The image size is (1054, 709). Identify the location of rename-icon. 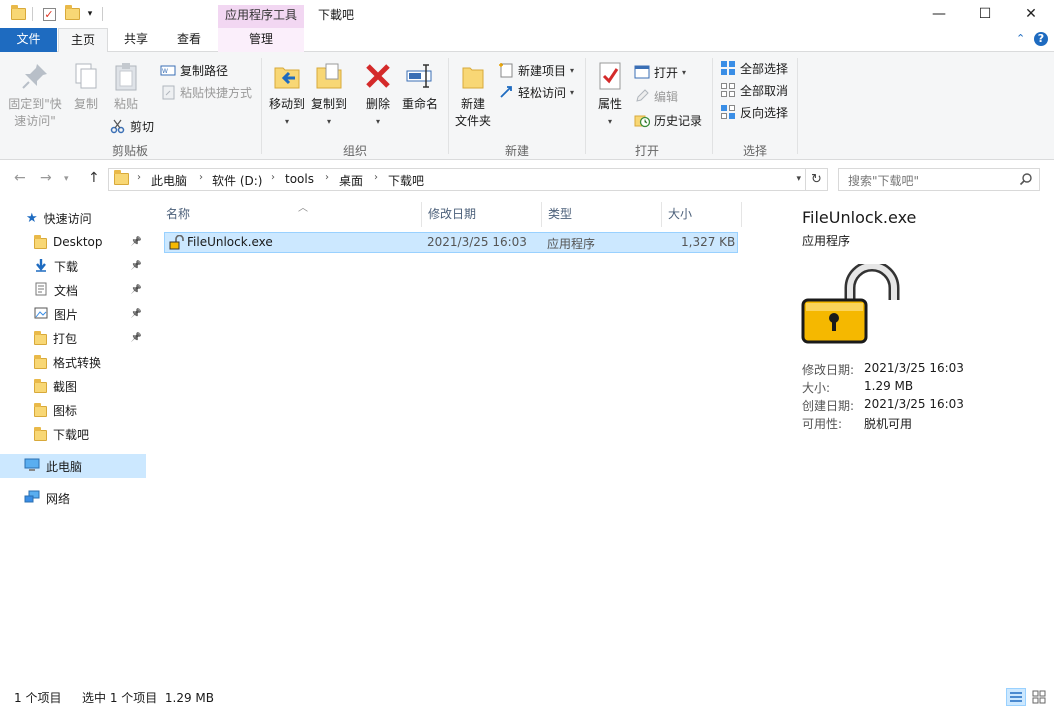
(420, 76).